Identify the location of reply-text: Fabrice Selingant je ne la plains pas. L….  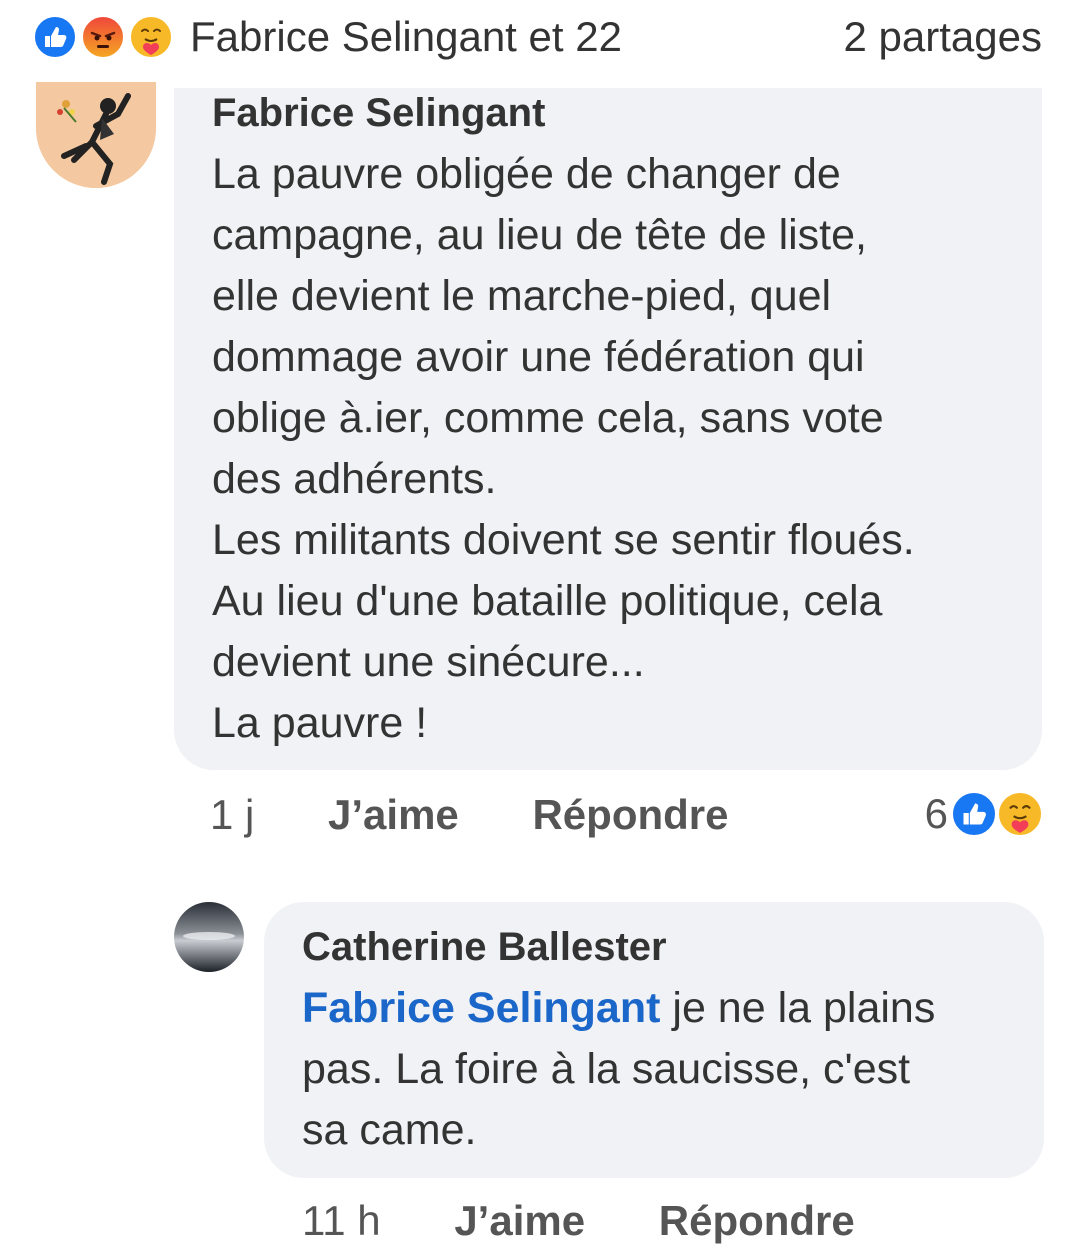
(662, 1069).